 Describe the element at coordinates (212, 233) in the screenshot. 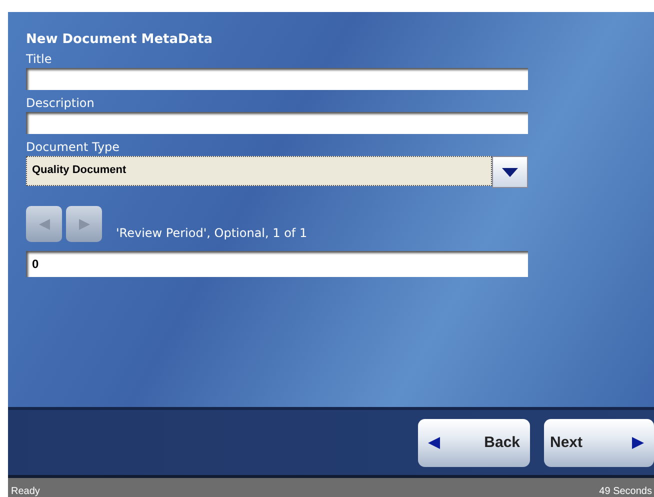

I see `item-caption: 'Review Period', Optional, 1 of 1` at that location.